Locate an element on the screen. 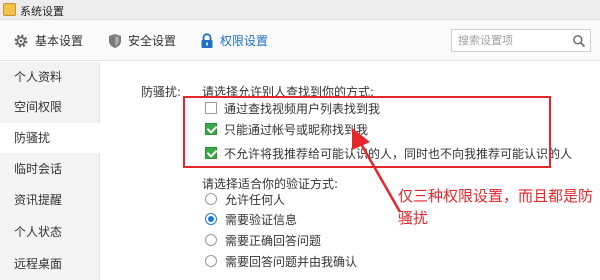 The width and height of the screenshot is (600, 280). annotation-text: 仅三种权限设置，而且都是防骚扰 is located at coordinates (496, 207).